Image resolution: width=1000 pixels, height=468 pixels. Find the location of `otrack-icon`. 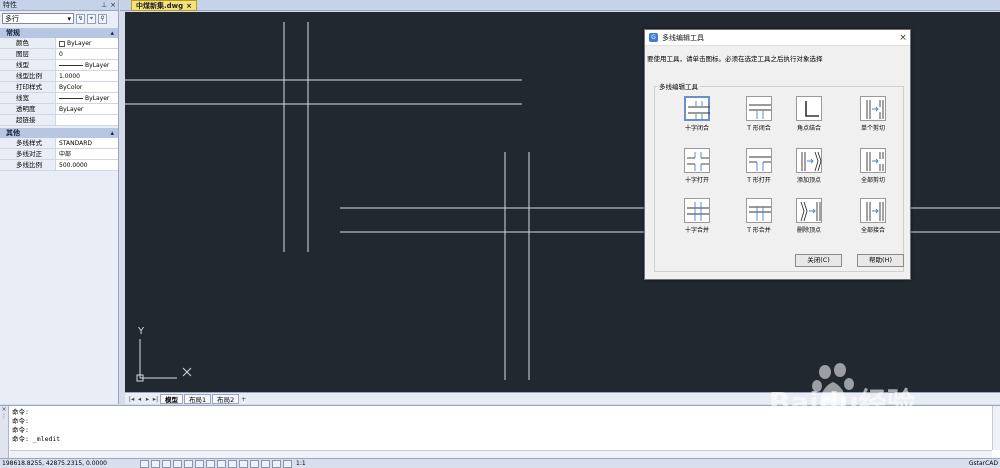

otrack-icon is located at coordinates (199, 463).